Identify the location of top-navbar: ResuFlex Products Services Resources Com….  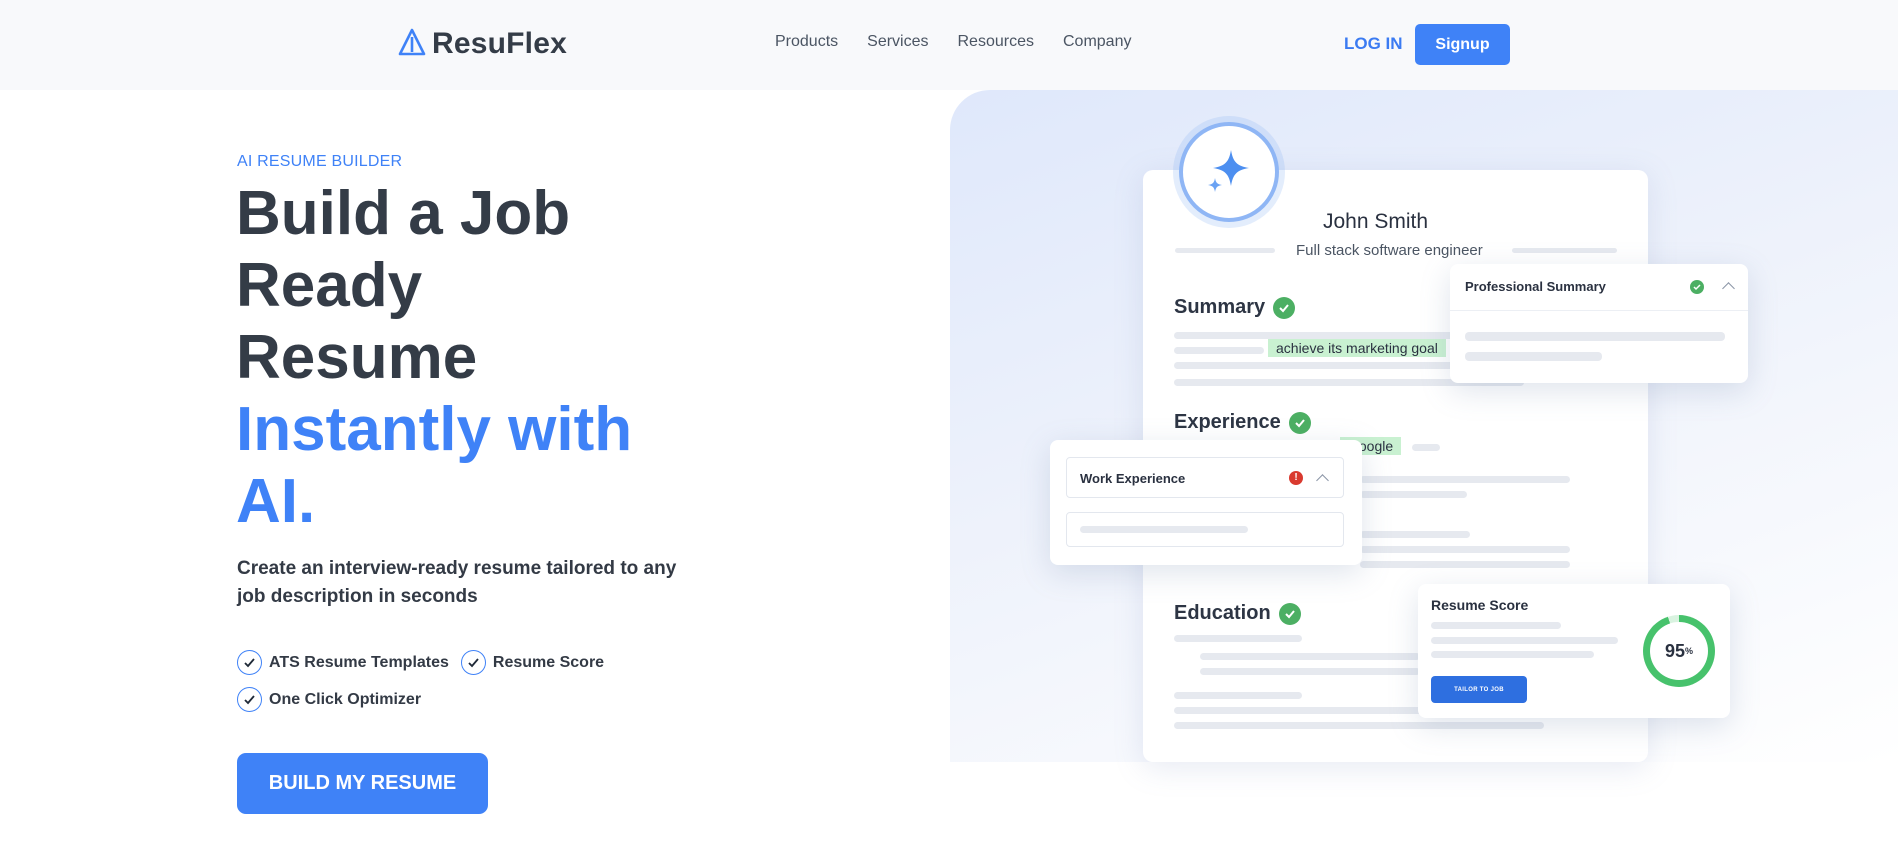
(949, 45).